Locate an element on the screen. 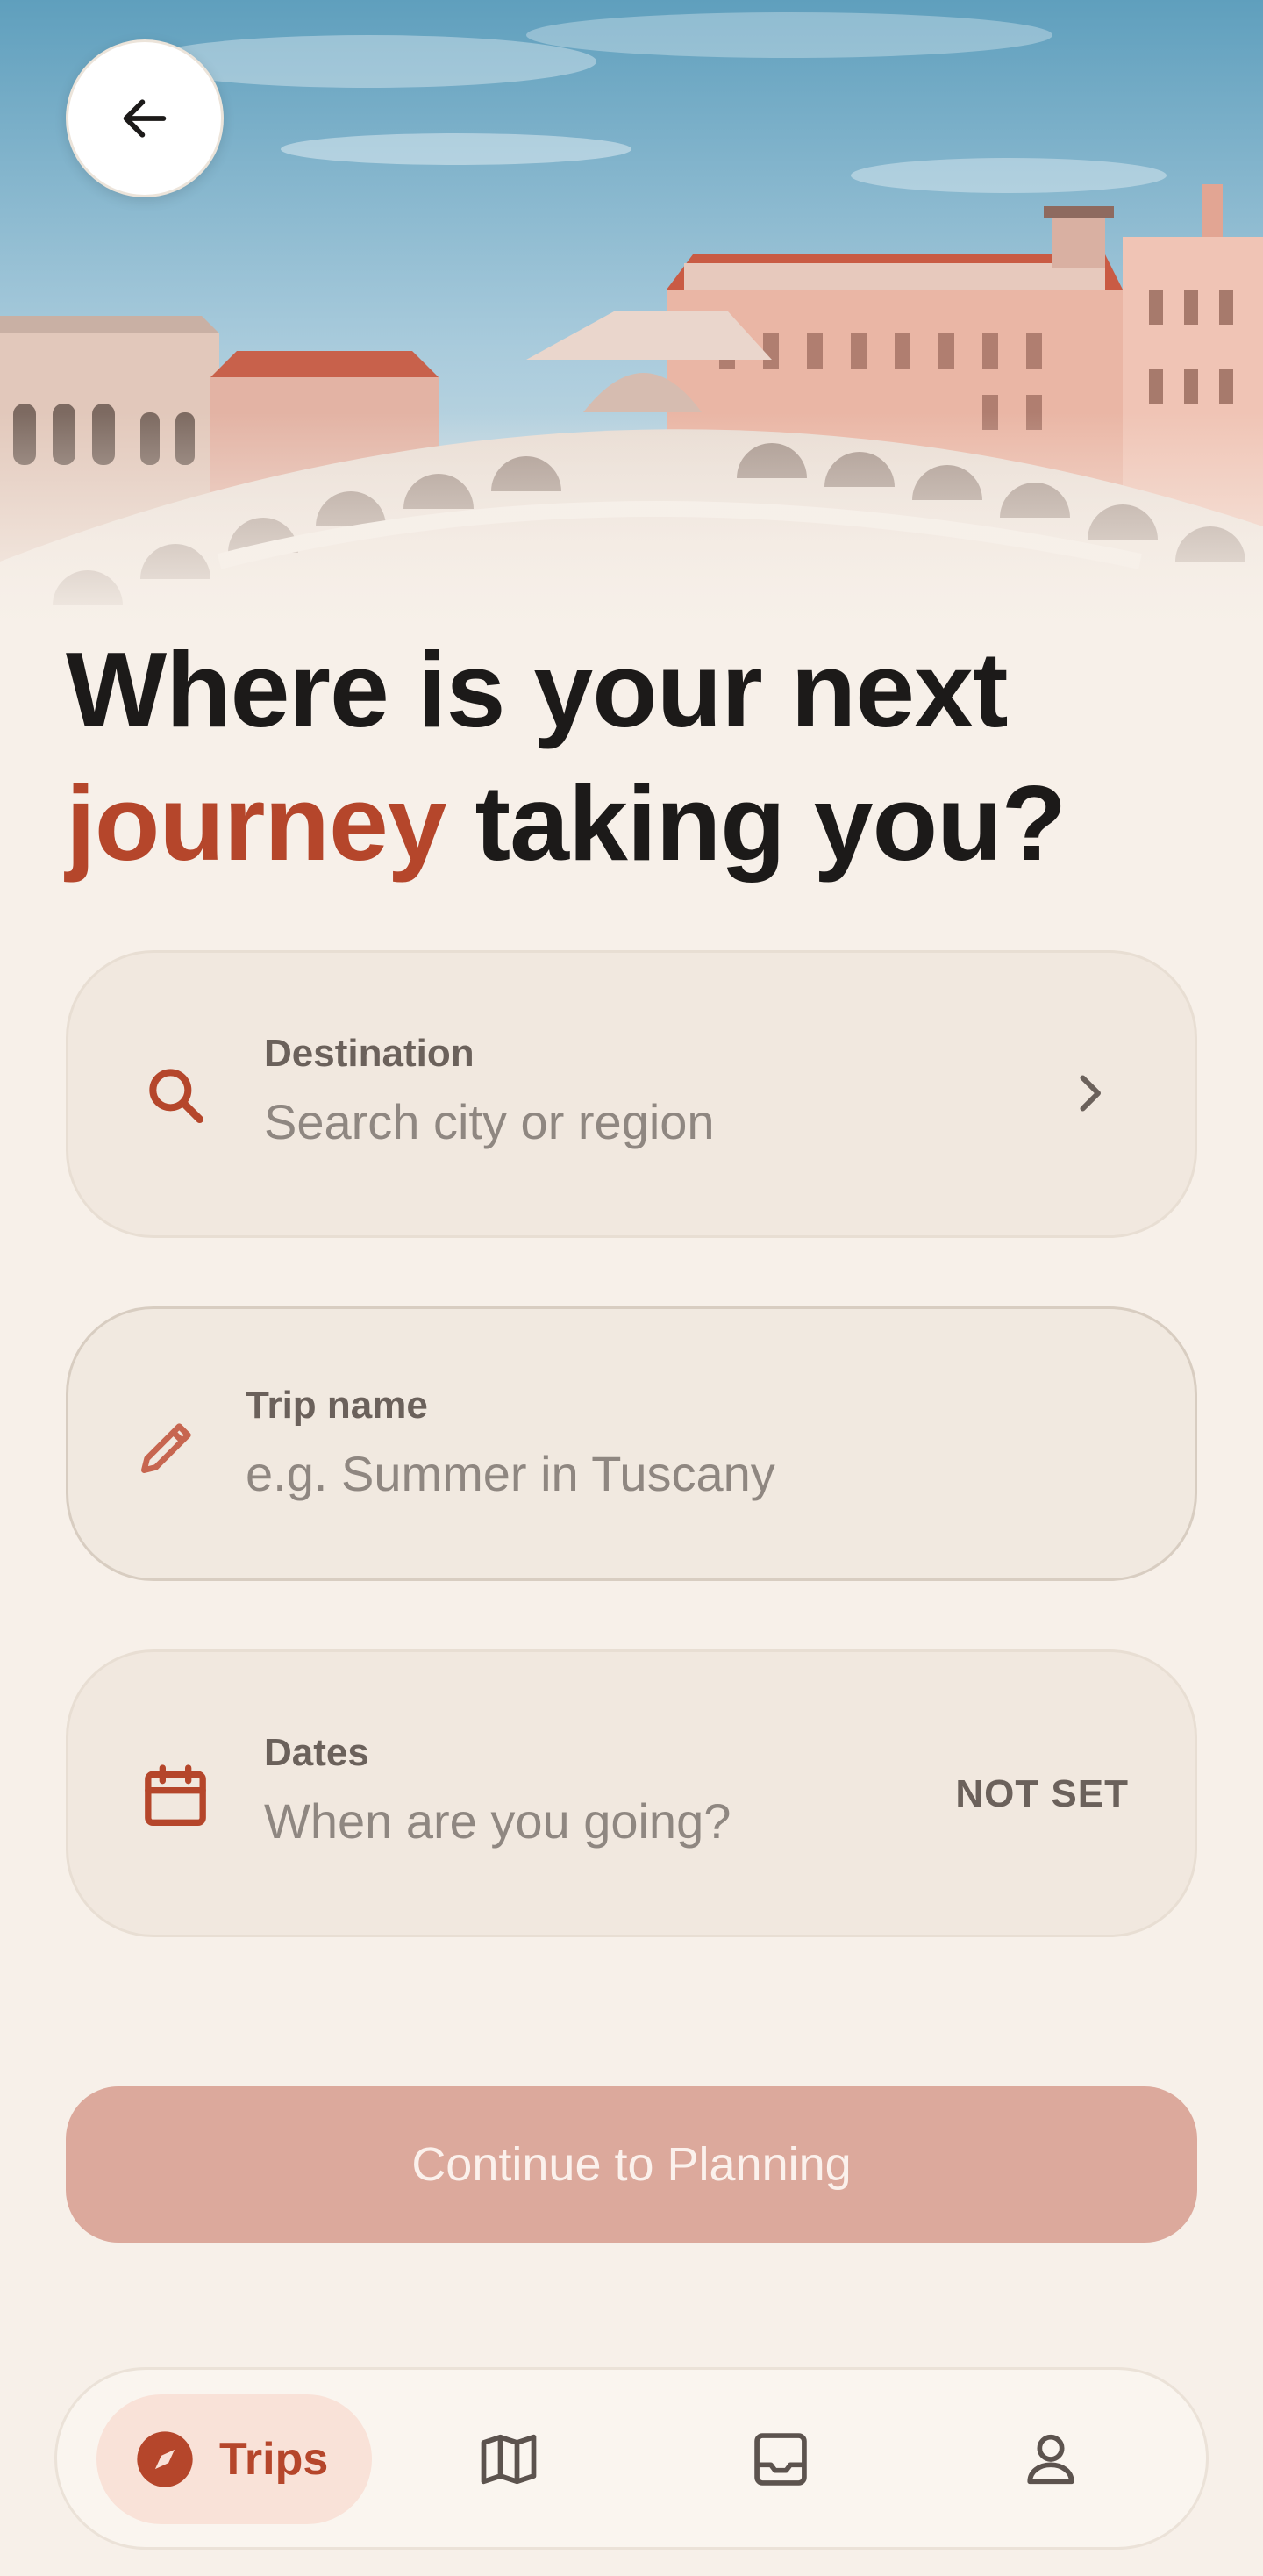 This screenshot has width=1263, height=2576. dates-field: Dates NOT SET is located at coordinates (631, 1793).